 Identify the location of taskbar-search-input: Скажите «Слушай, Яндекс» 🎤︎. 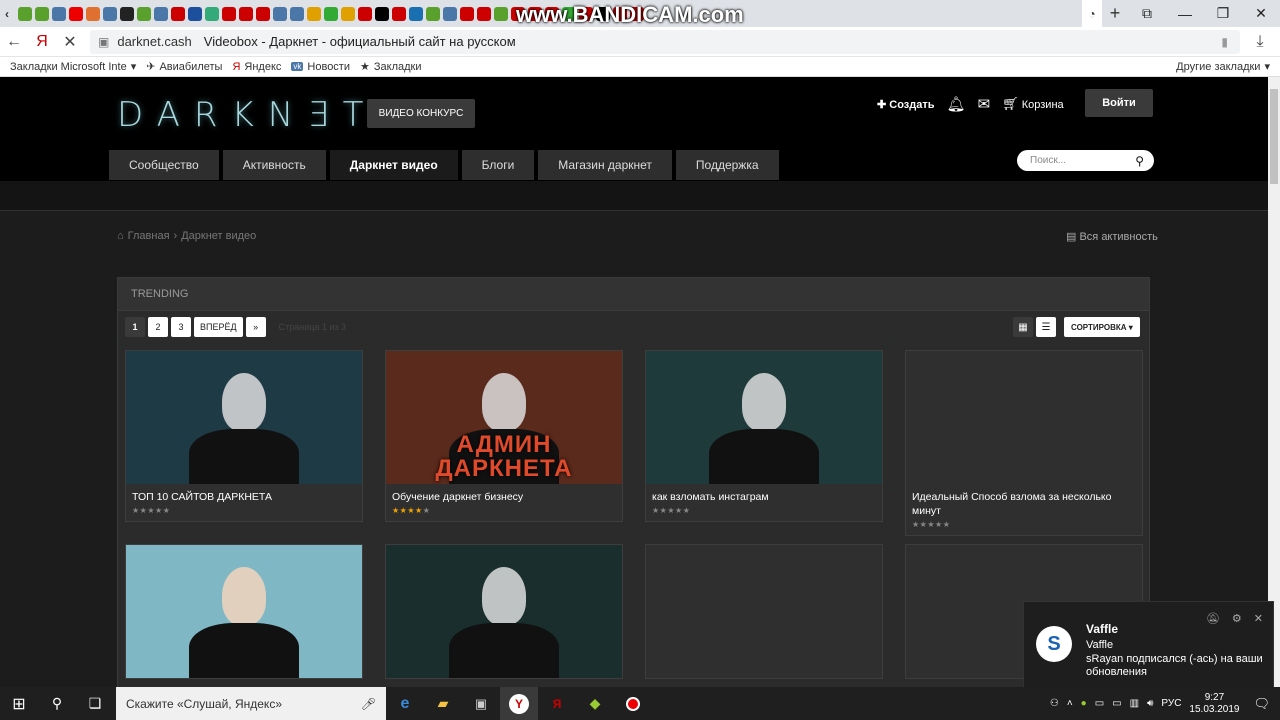
(251, 703).